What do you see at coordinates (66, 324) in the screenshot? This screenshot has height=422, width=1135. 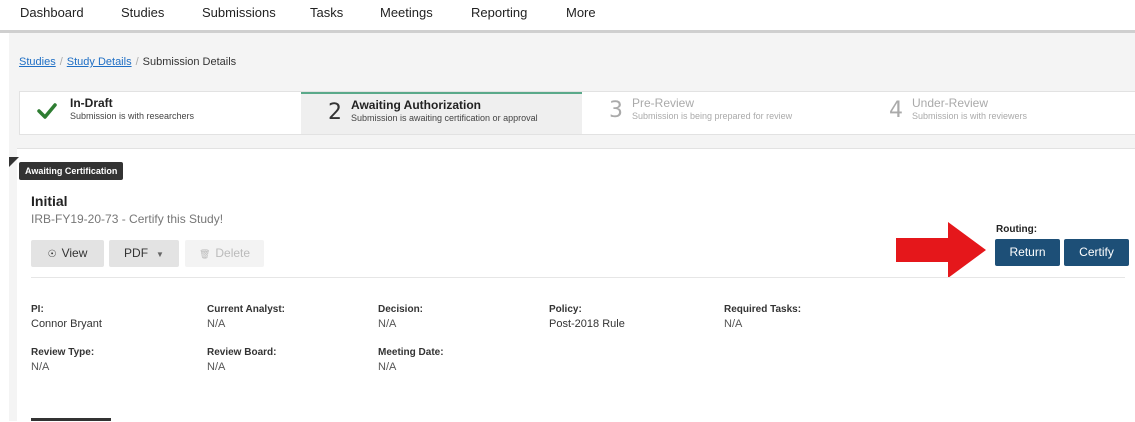 I see `pi-value: Connor Bryant` at bounding box center [66, 324].